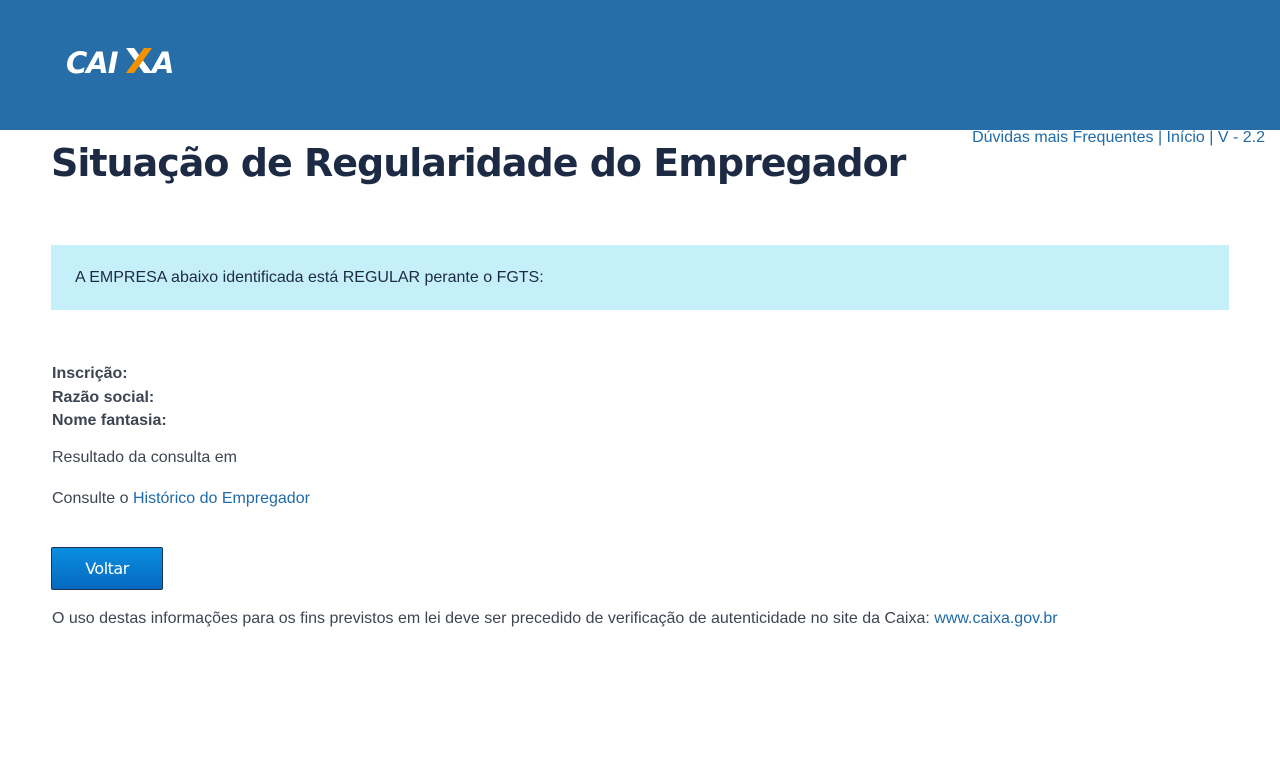 The height and width of the screenshot is (781, 1280). I want to click on nome-fantasia-label: Nome fantasia:, so click(109, 420).